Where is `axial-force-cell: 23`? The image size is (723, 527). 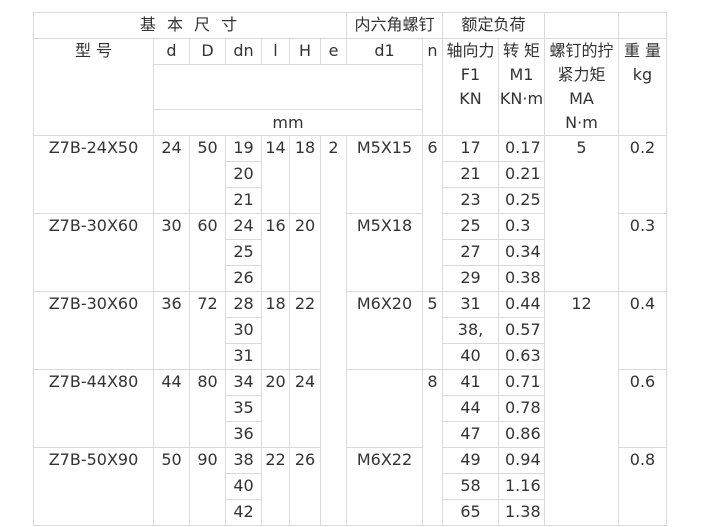 axial-force-cell: 23 is located at coordinates (470, 200).